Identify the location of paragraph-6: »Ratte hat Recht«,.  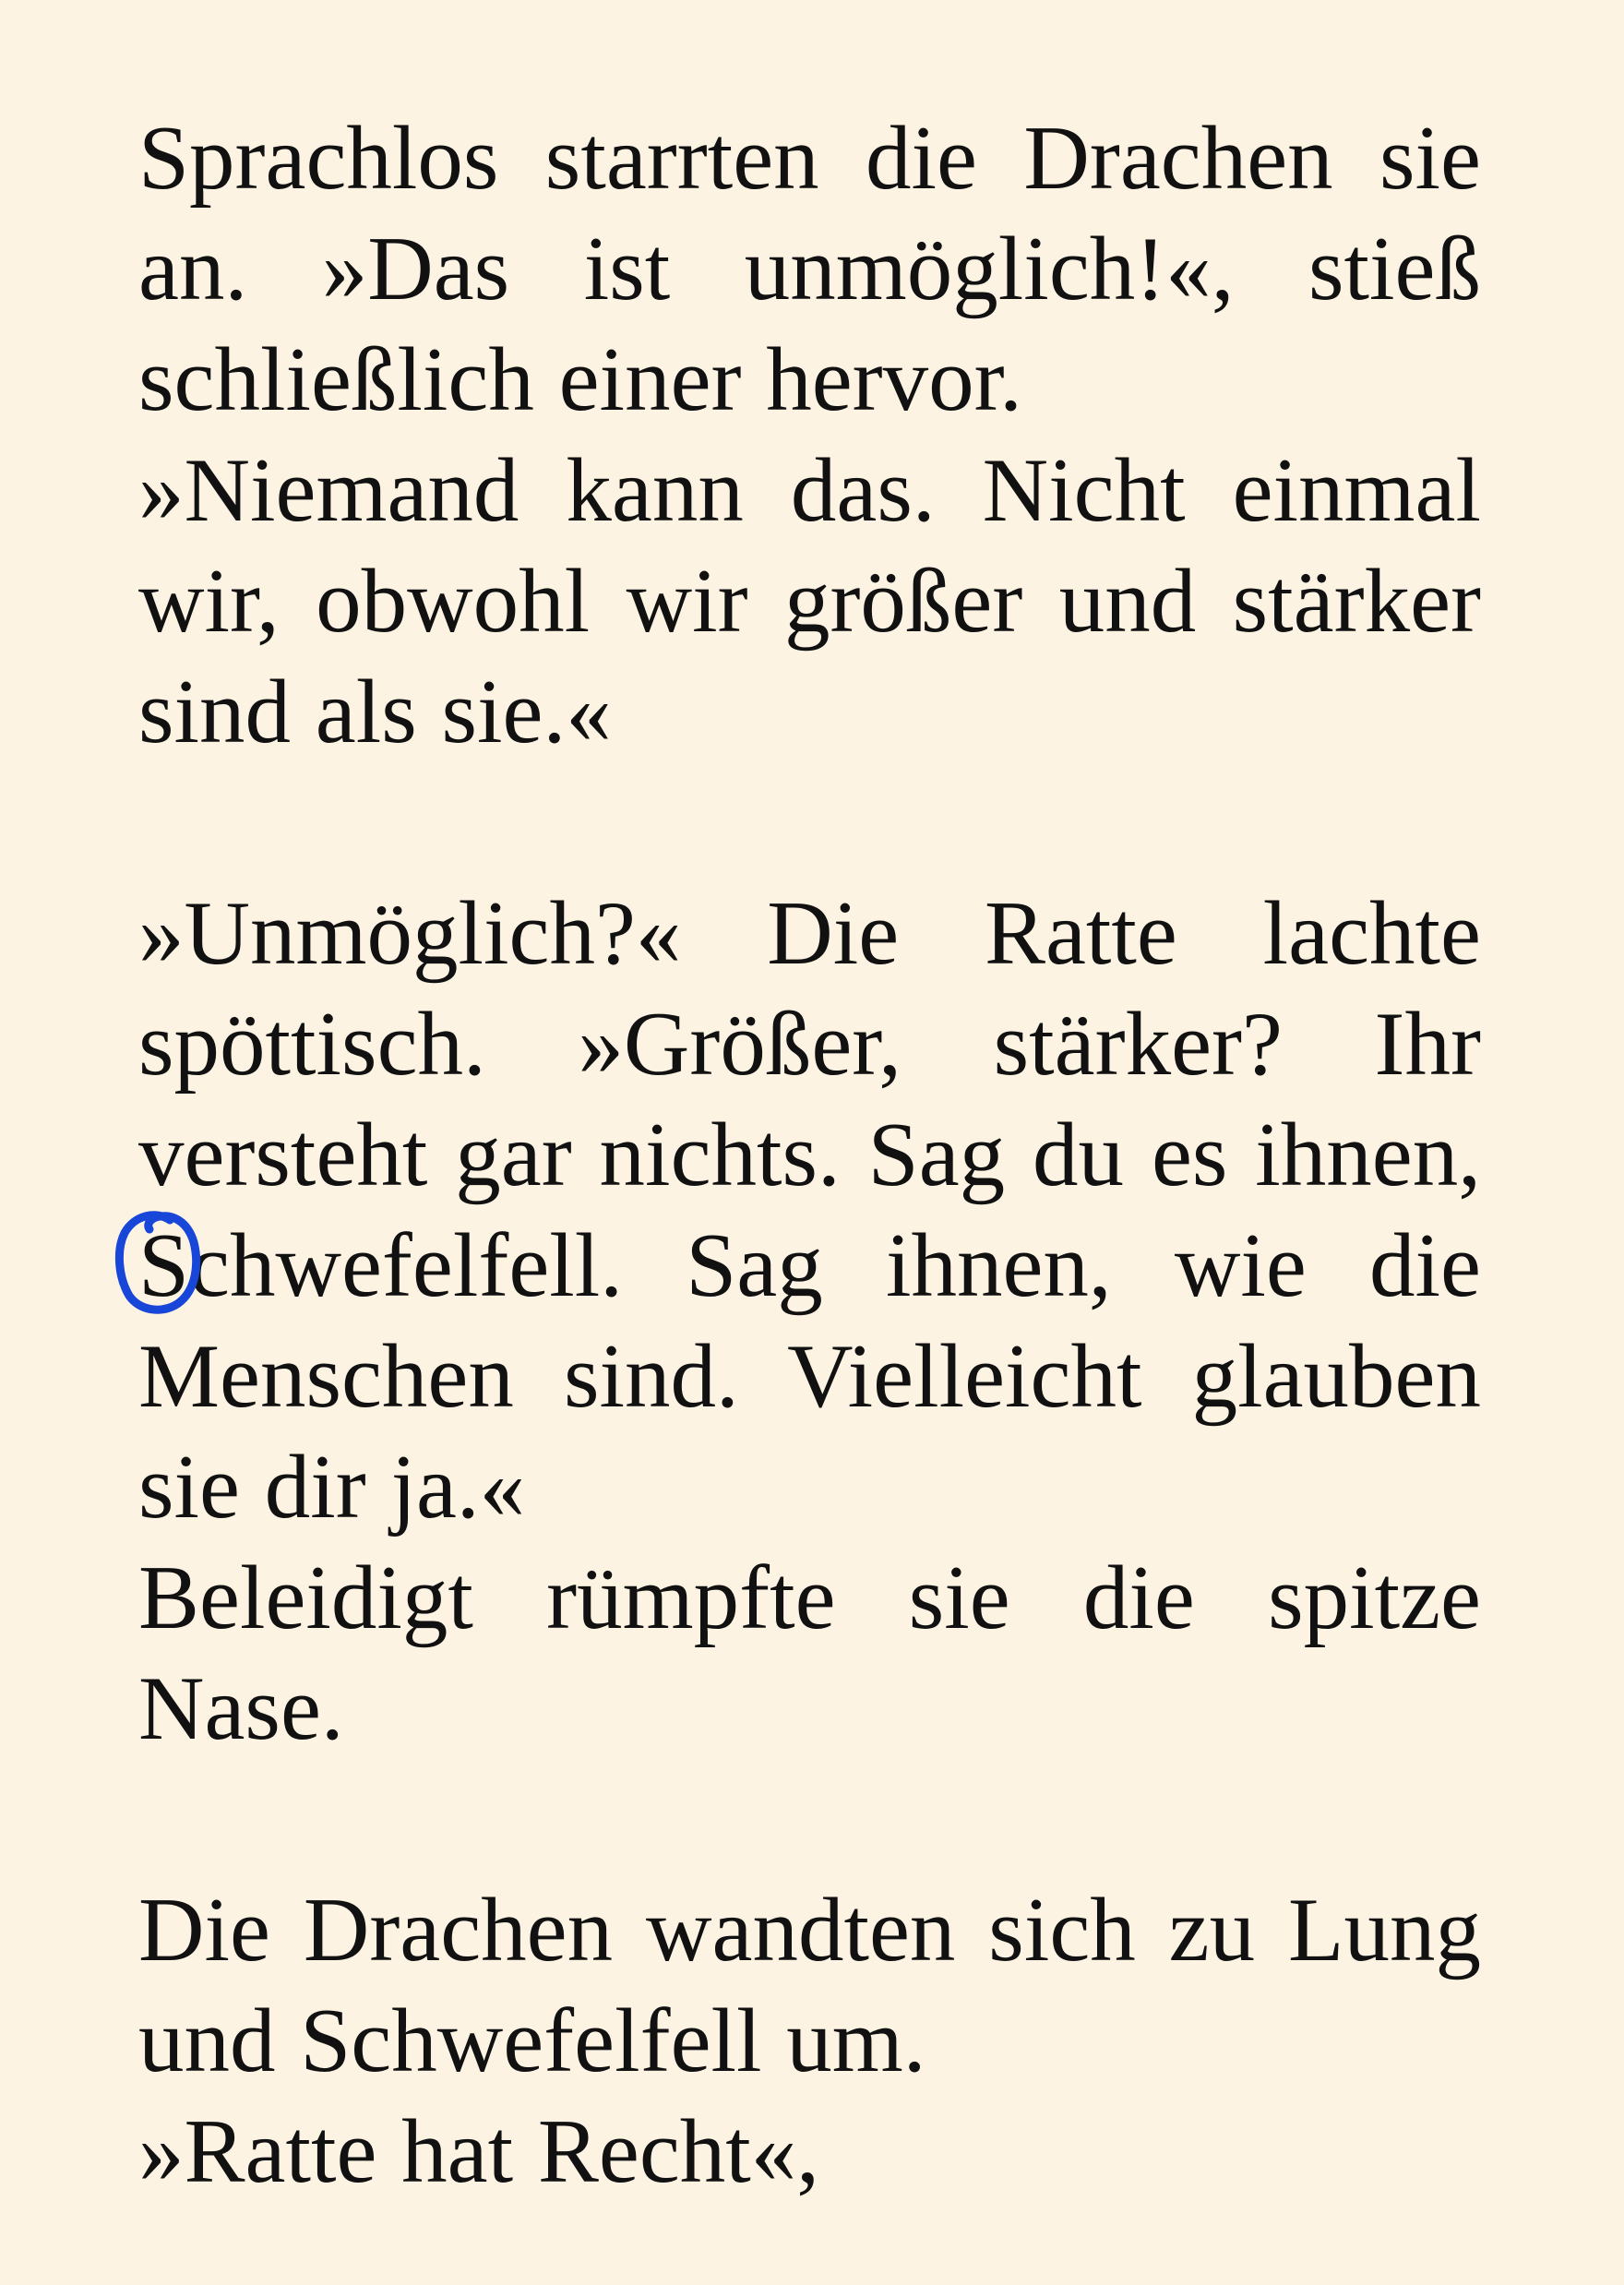
(479, 2151).